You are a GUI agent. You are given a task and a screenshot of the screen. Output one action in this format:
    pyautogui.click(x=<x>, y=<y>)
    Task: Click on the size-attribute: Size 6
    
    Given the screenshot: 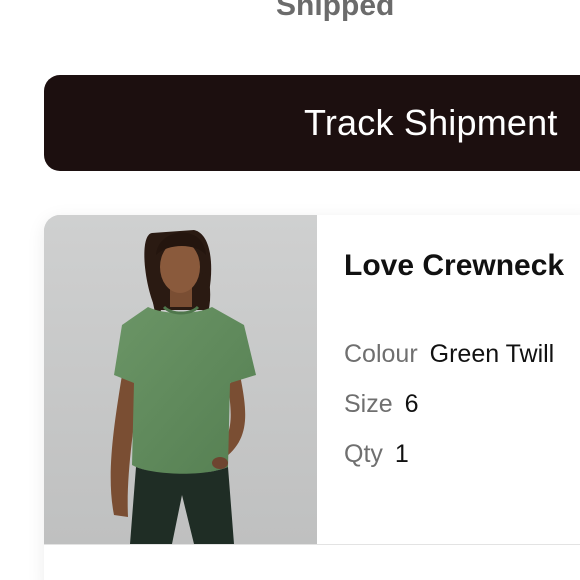 What is the action you would take?
    pyautogui.click(x=381, y=404)
    